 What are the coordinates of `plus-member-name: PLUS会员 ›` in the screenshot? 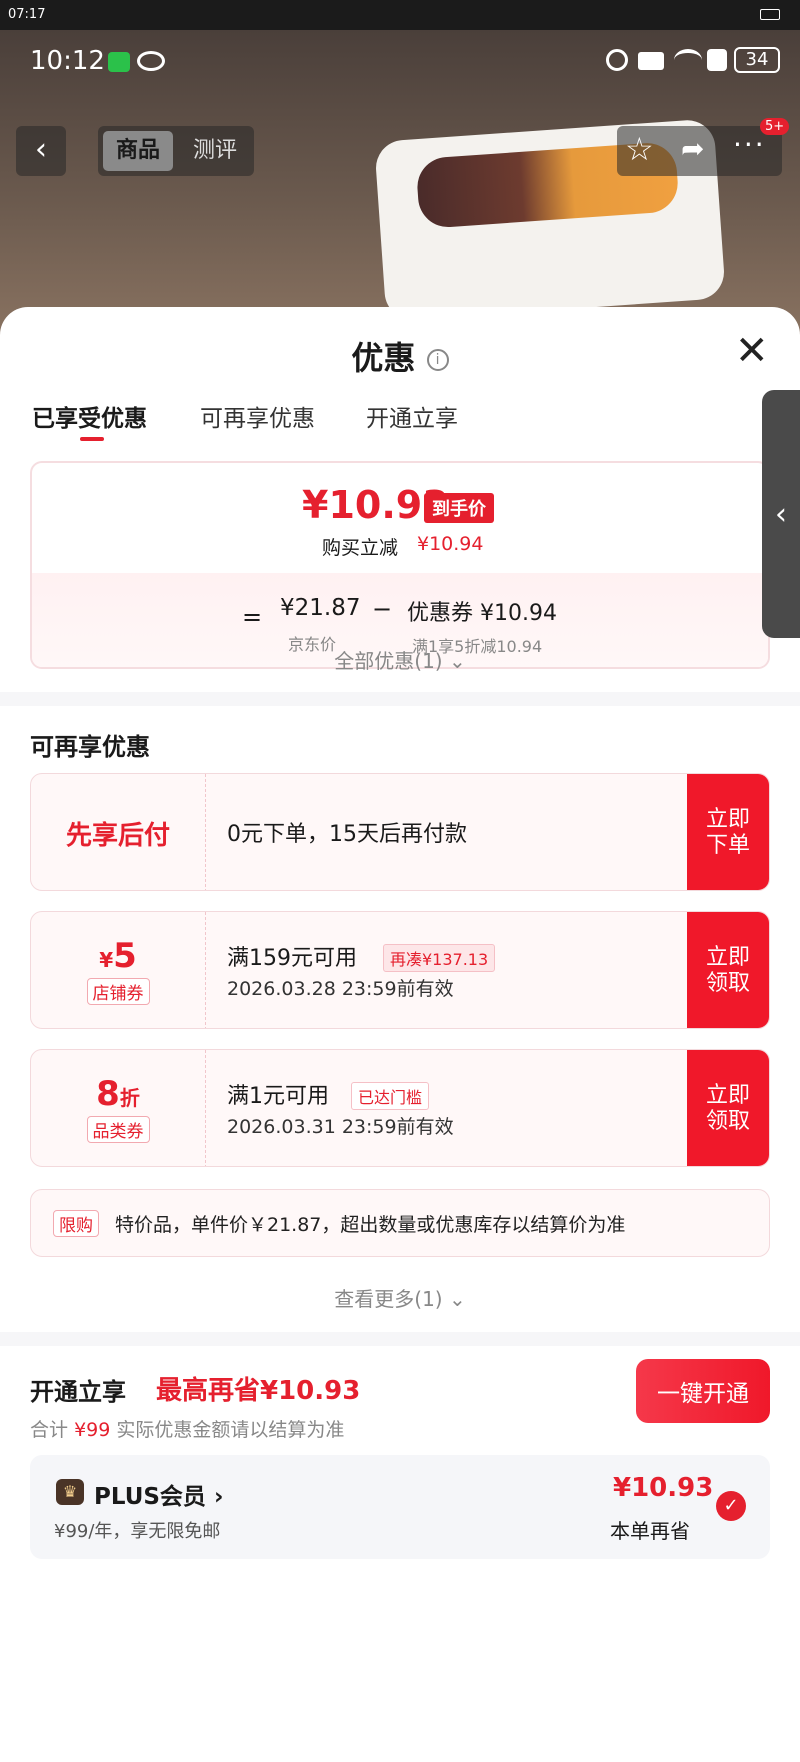 It's located at (158, 1494).